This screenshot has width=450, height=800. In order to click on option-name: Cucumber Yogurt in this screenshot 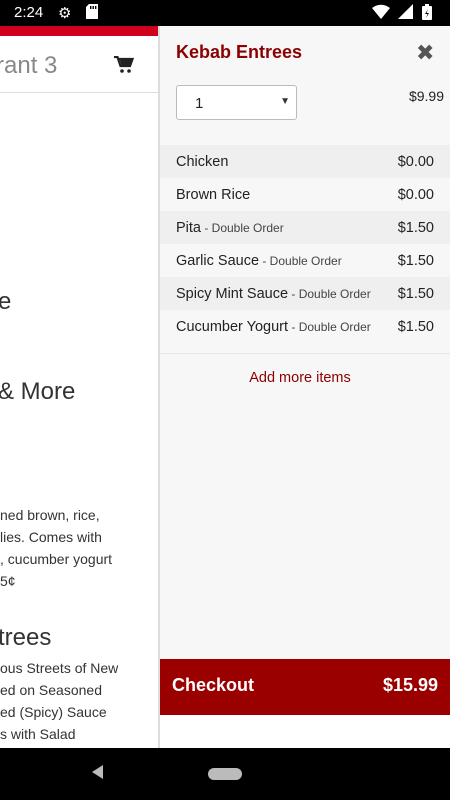, I will do `click(232, 326)`.